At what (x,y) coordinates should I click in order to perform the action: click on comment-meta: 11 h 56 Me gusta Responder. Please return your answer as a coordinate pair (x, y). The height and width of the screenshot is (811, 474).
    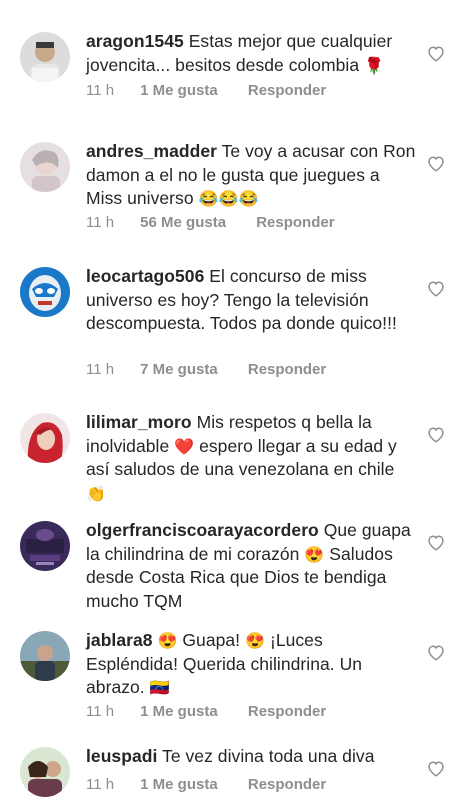
    Looking at the image, I should click on (210, 222).